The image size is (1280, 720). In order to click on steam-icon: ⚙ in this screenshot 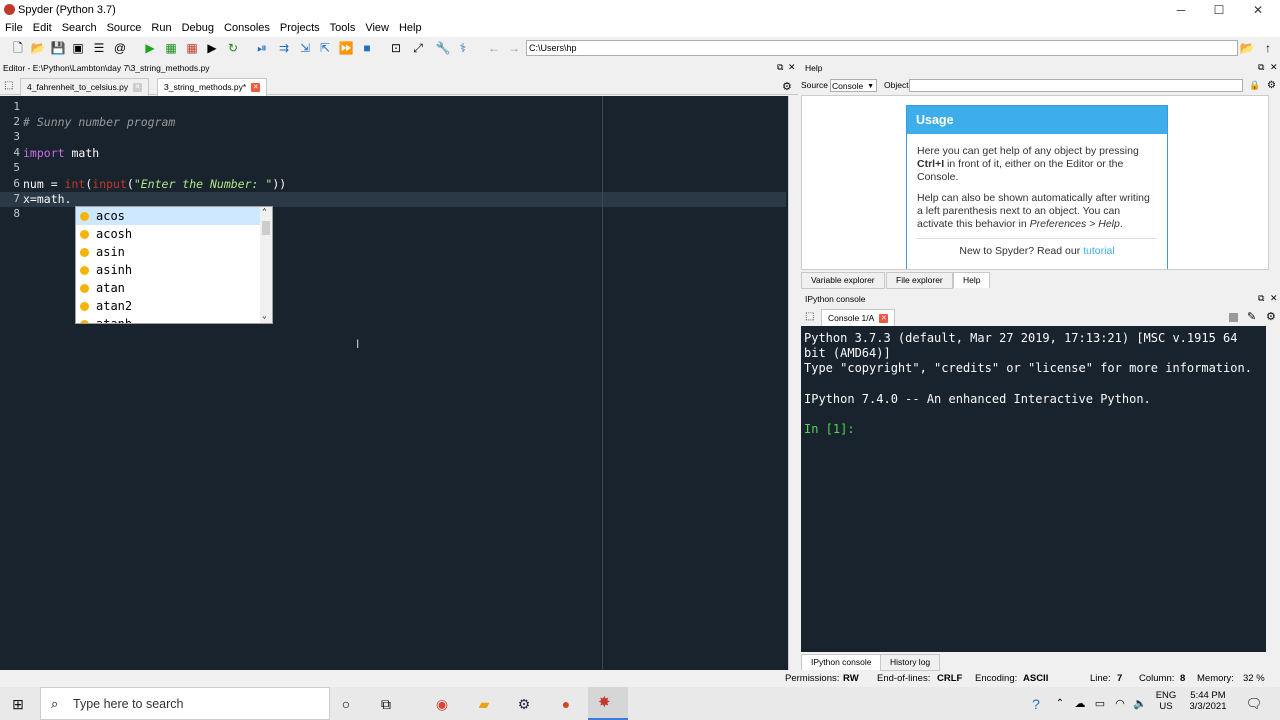, I will do `click(524, 704)`.